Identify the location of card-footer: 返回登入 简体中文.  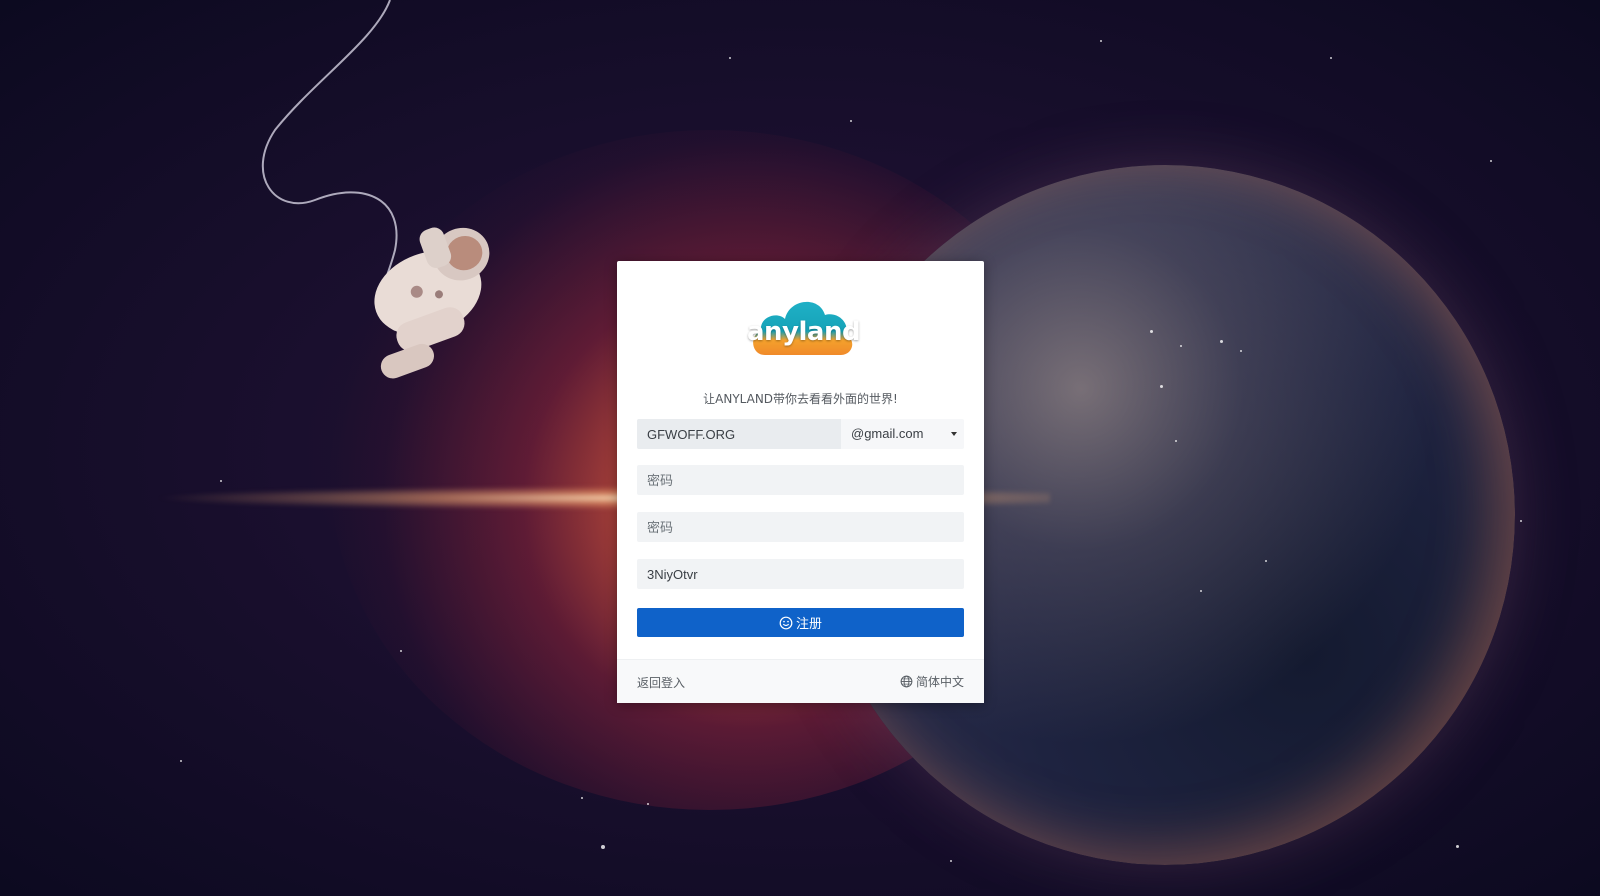
(800, 681).